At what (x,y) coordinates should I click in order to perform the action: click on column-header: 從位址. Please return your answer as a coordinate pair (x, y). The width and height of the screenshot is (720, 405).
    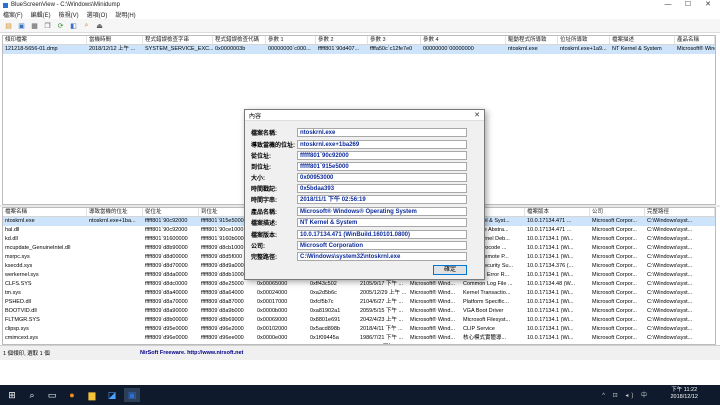
    Looking at the image, I should click on (171, 212).